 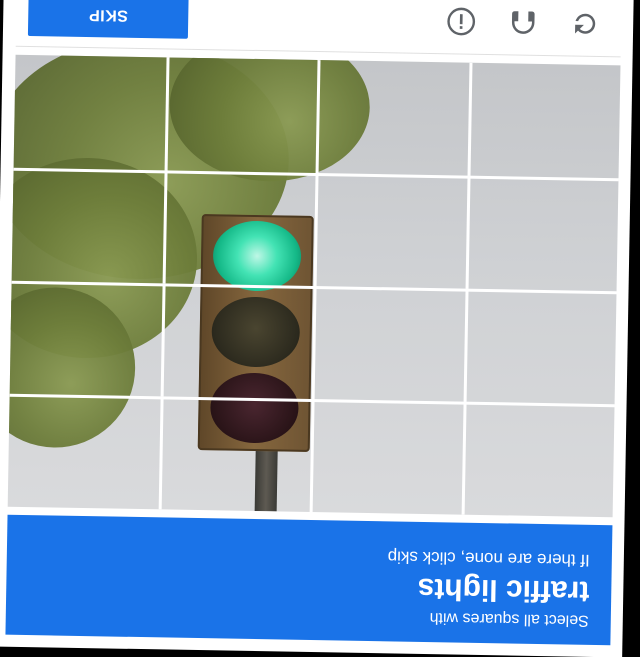 I want to click on info-button, so click(x=461, y=22).